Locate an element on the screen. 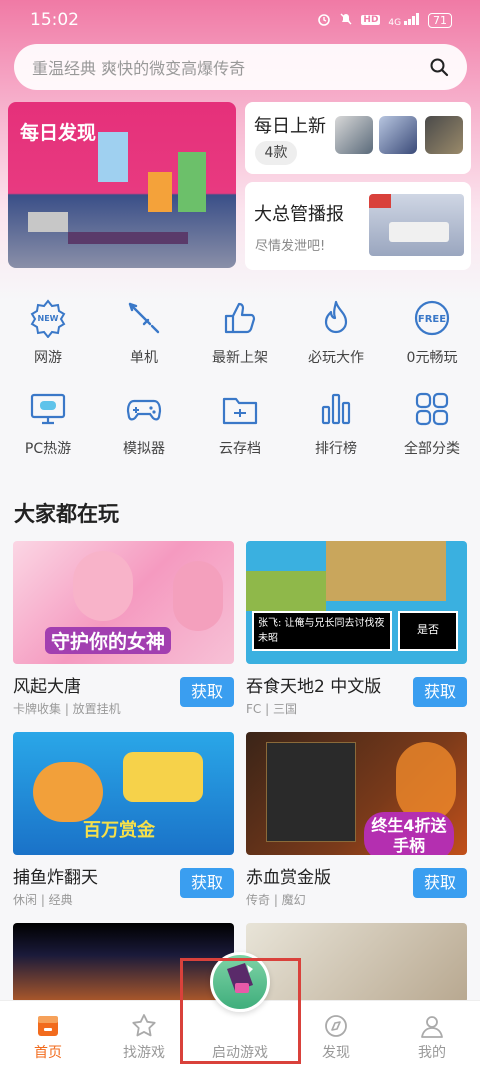 The width and height of the screenshot is (480, 1067). category-label: 模拟器 is located at coordinates (144, 449).